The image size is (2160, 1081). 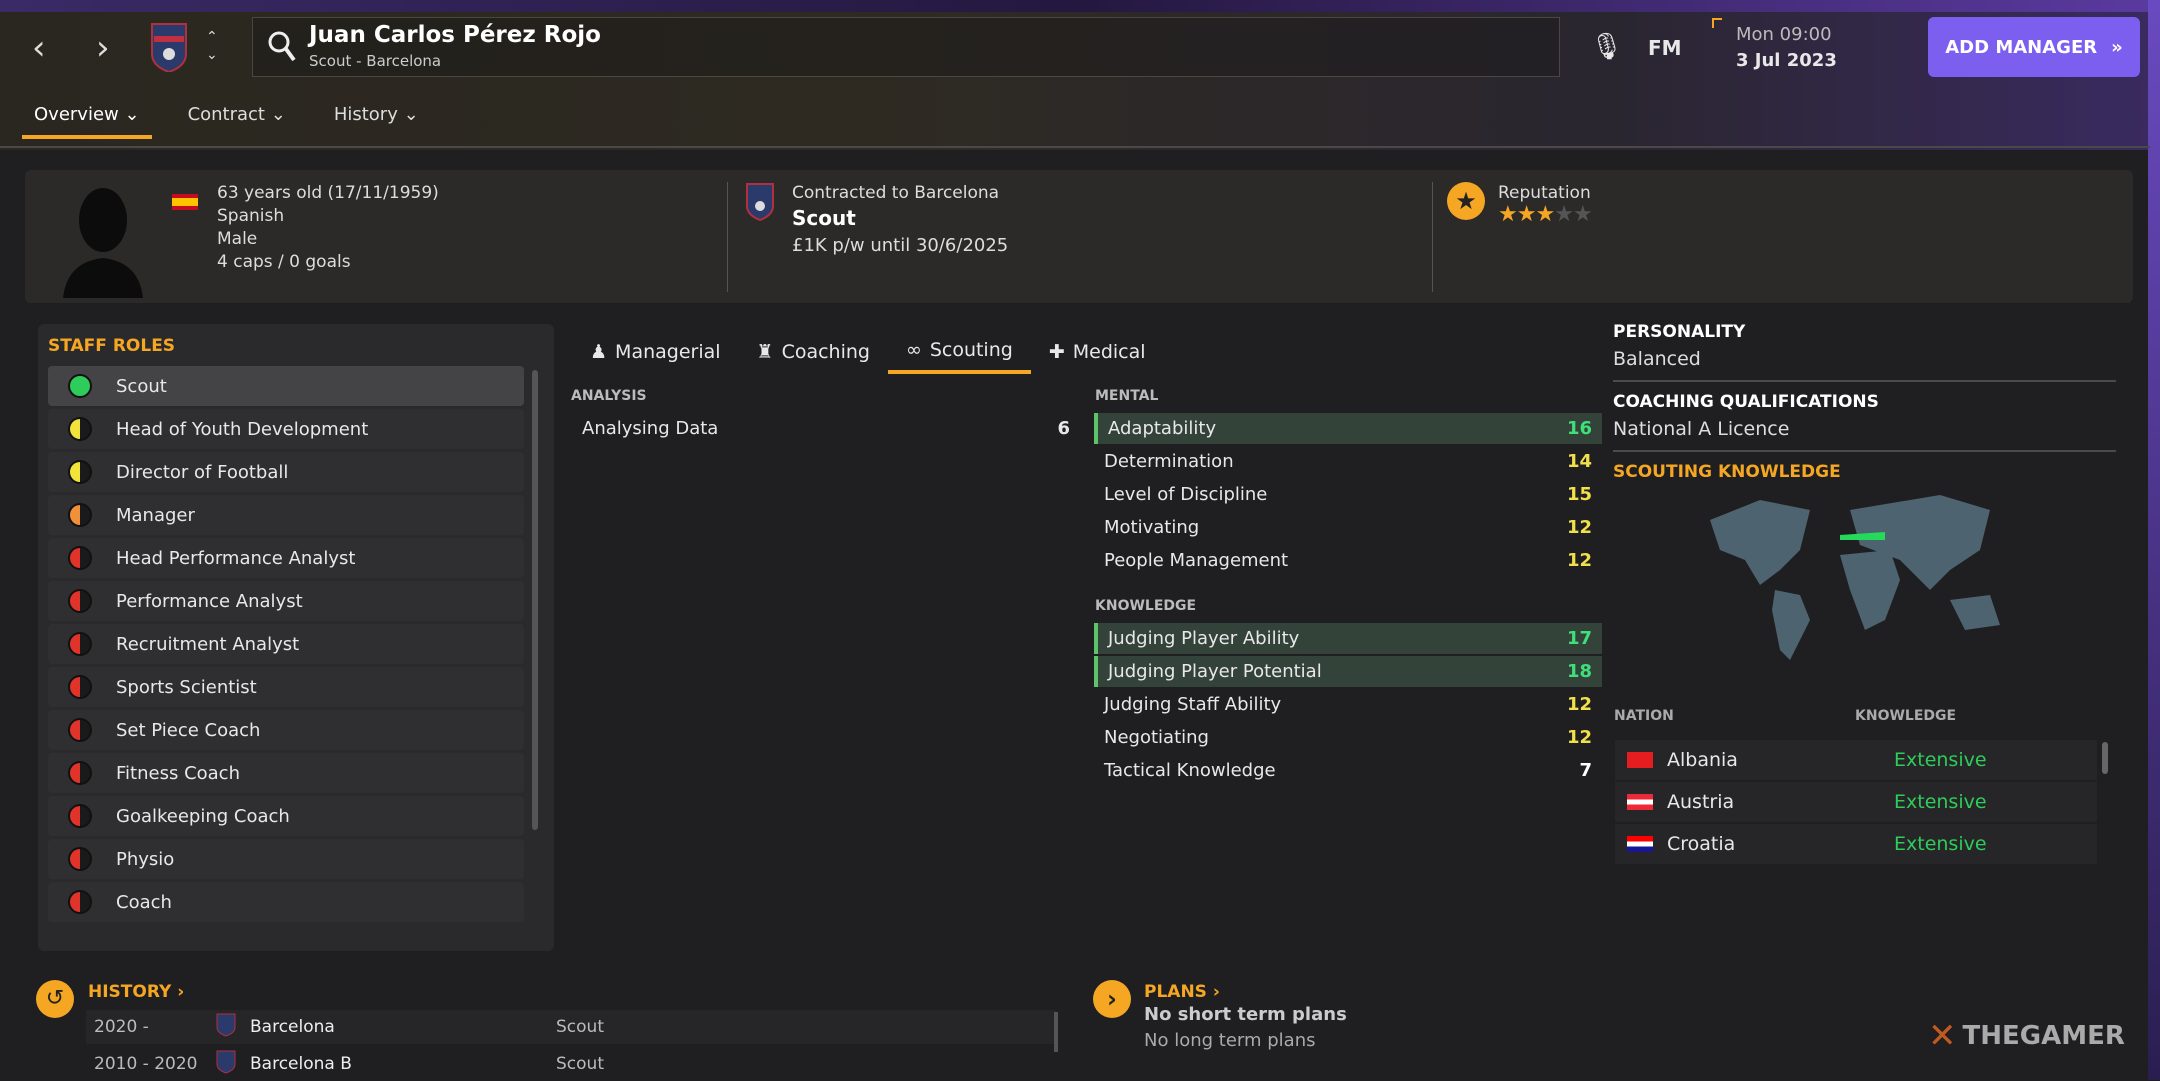 I want to click on tab-scouting: ∞ Scouting, so click(x=959, y=352).